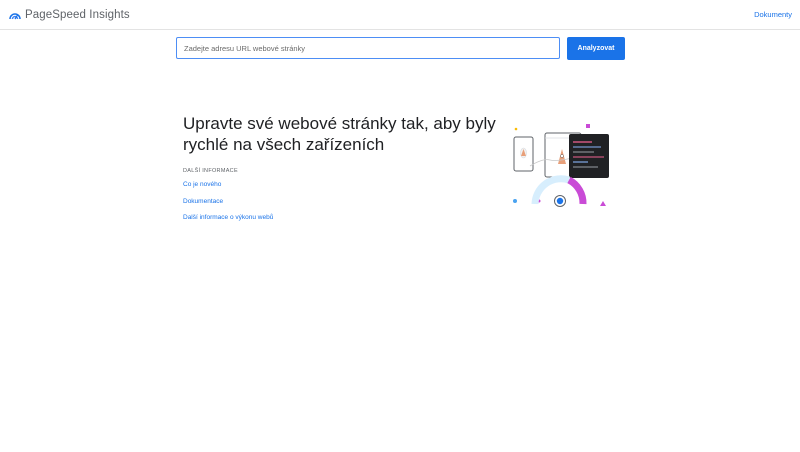 The height and width of the screenshot is (452, 800). What do you see at coordinates (589, 156) in the screenshot?
I see `code-editor-graphic` at bounding box center [589, 156].